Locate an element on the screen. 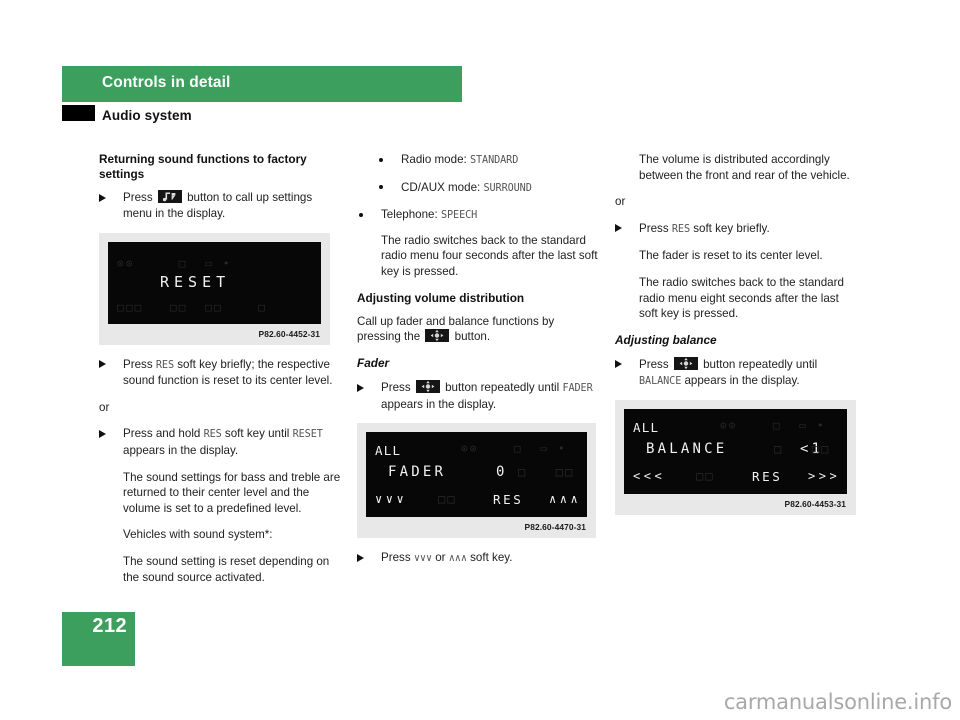 Image resolution: width=960 pixels, height=720 pixels. display-fader-token: FADER is located at coordinates (577, 389).